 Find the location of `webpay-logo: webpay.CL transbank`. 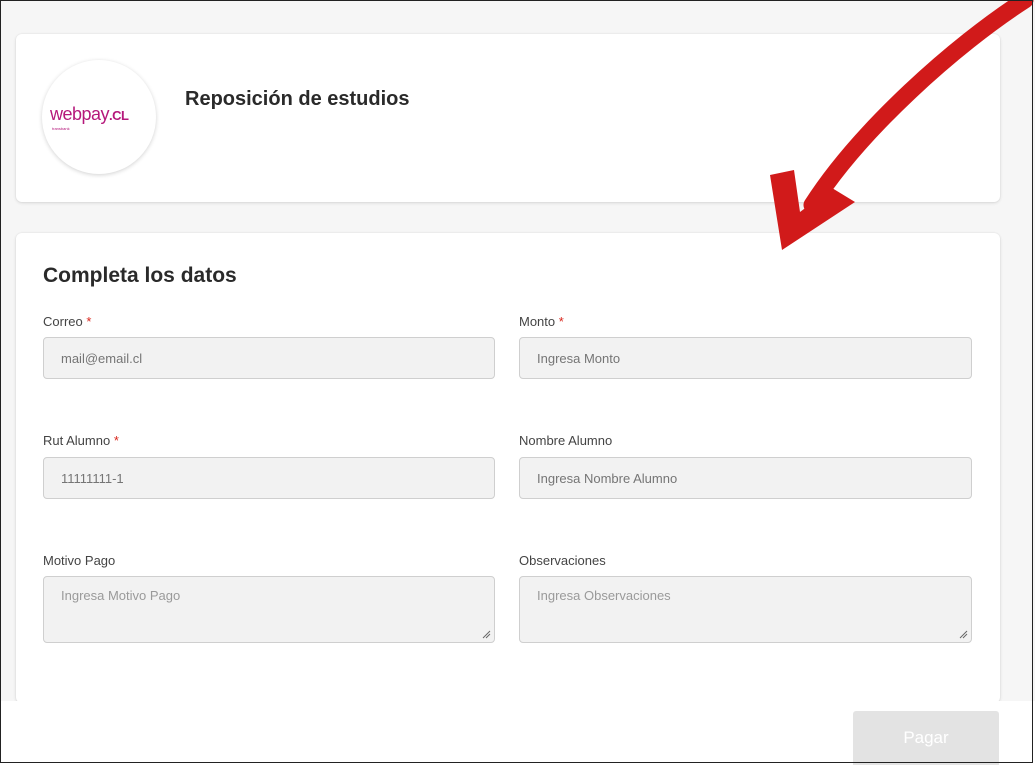

webpay-logo: webpay.CL transbank is located at coordinates (99, 117).